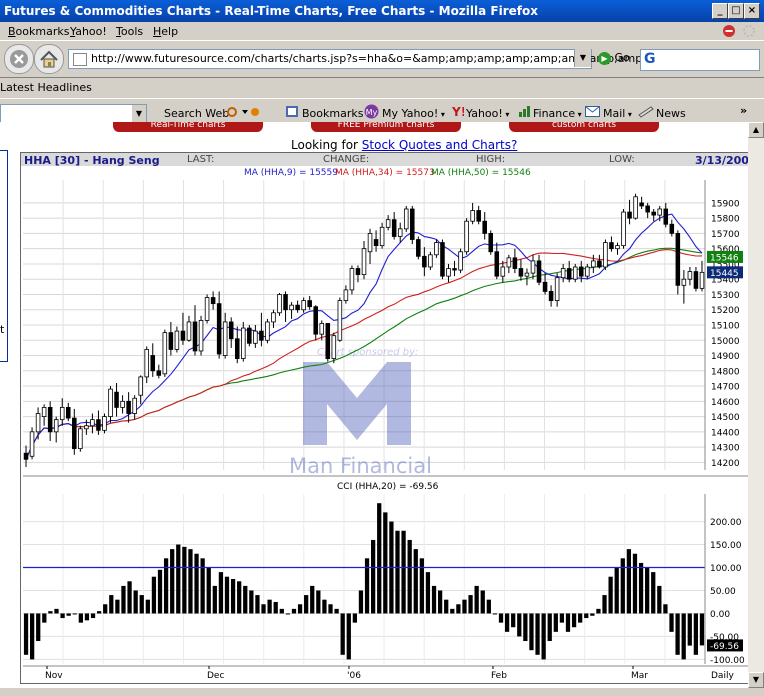 Image resolution: width=764 pixels, height=696 pixels. I want to click on home-button, so click(49, 59).